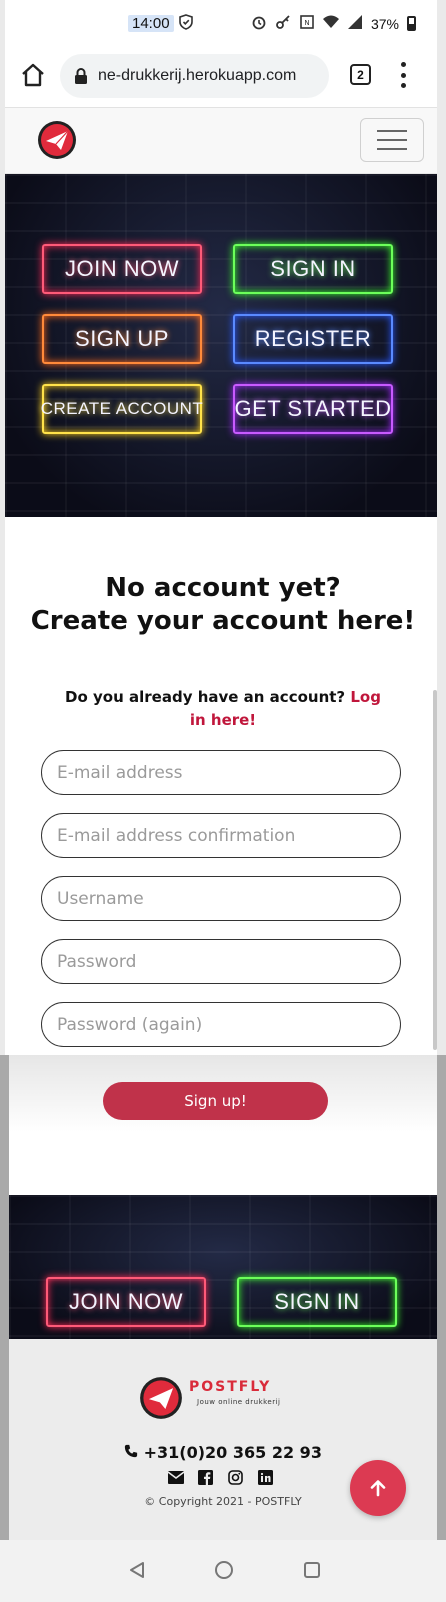 The height and width of the screenshot is (1602, 446). Describe the element at coordinates (441, 527) in the screenshot. I see `page-edge-right` at that location.